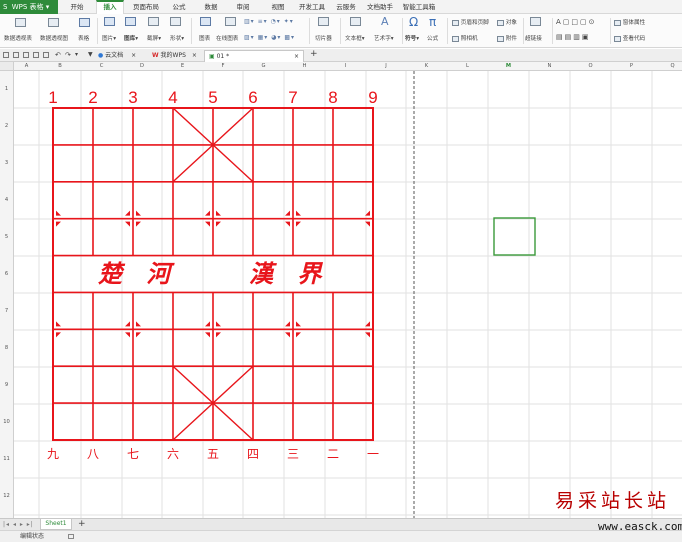 This screenshot has height=542, width=682. I want to click on doc-tab-active: ▣ 01 * ×, so click(254, 56).